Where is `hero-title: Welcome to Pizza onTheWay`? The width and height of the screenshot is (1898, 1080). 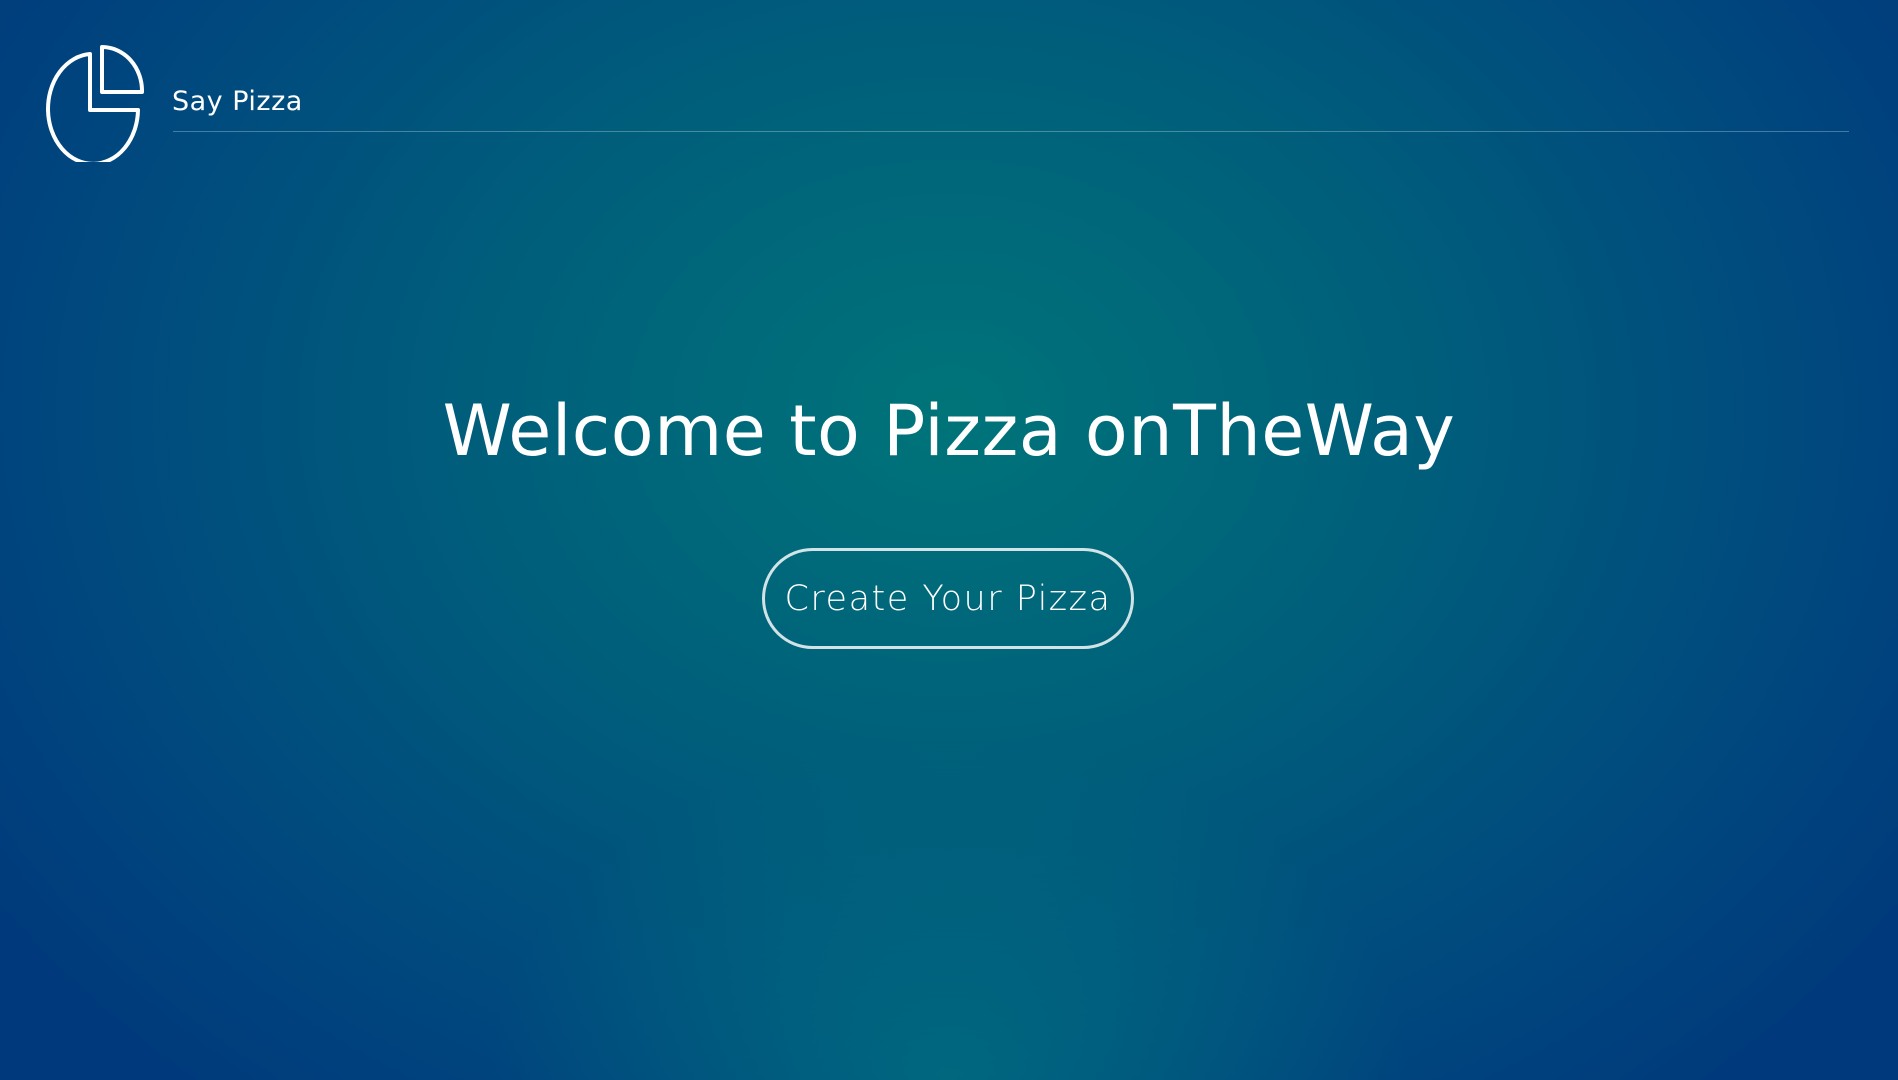 hero-title: Welcome to Pizza onTheWay is located at coordinates (949, 431).